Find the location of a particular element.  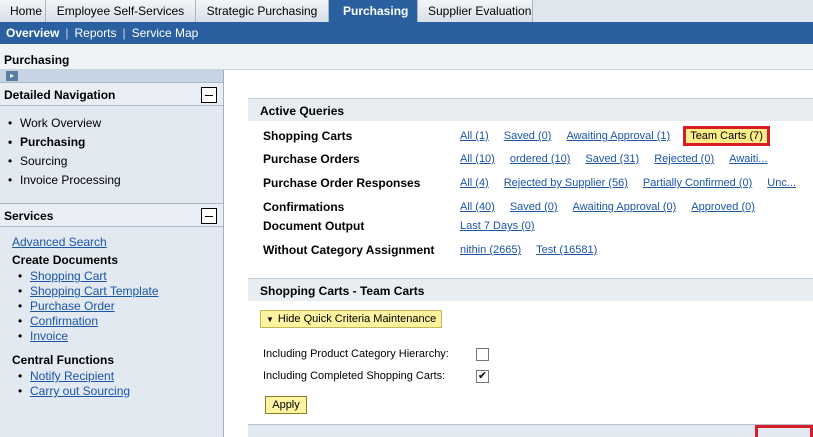

list-item: Shopping Cart is located at coordinates (120, 276).